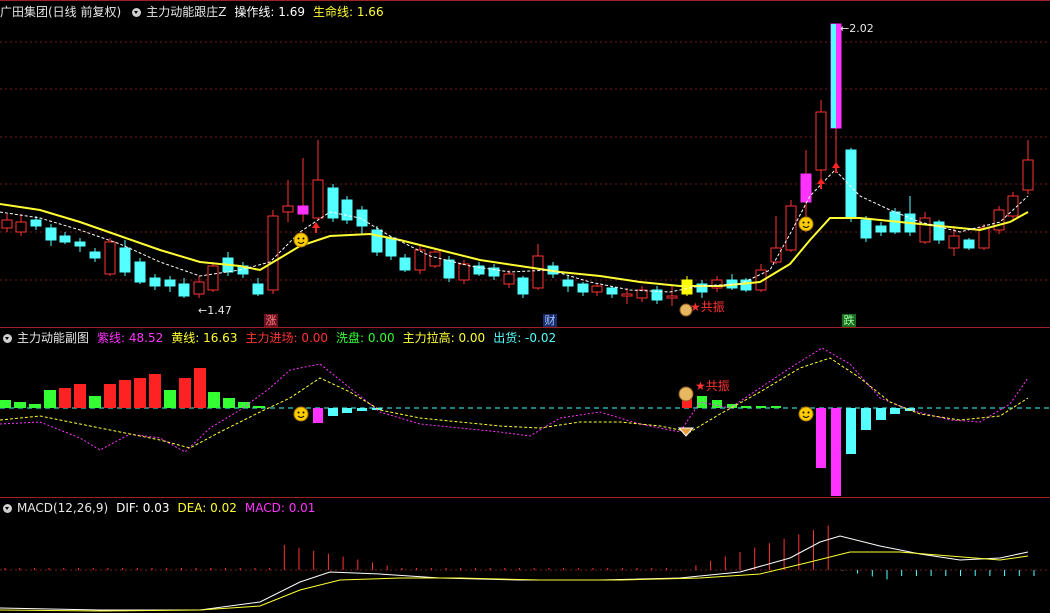 Image resolution: width=1050 pixels, height=613 pixels. I want to click on sub-resonance-signal: ★共振, so click(712, 385).